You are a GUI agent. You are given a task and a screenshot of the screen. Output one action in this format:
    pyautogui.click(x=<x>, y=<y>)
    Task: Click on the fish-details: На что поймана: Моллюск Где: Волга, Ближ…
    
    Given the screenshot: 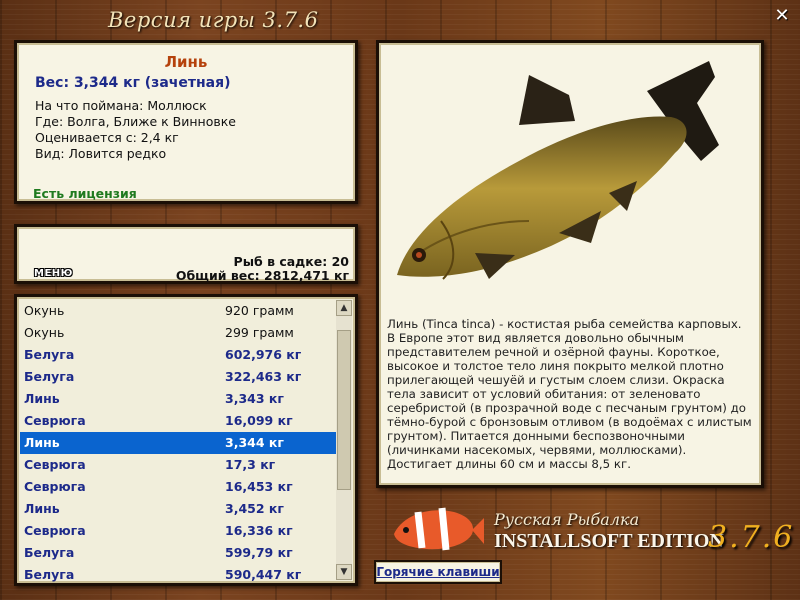 What is the action you would take?
    pyautogui.click(x=135, y=130)
    